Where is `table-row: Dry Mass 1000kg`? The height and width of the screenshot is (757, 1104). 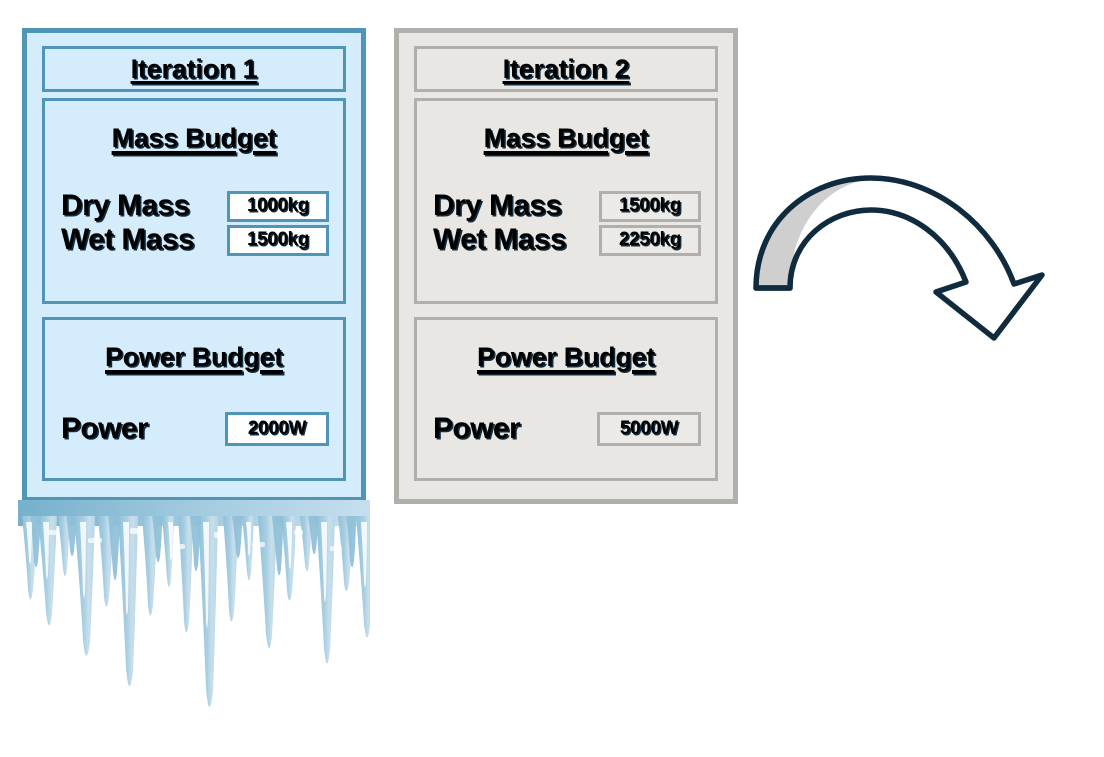 table-row: Dry Mass 1000kg is located at coordinates (194, 206).